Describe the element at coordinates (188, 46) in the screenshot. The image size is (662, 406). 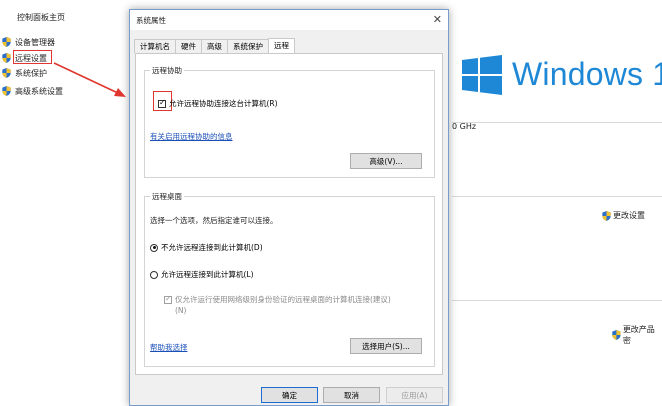
I see `tab-hardware: 硬件` at that location.